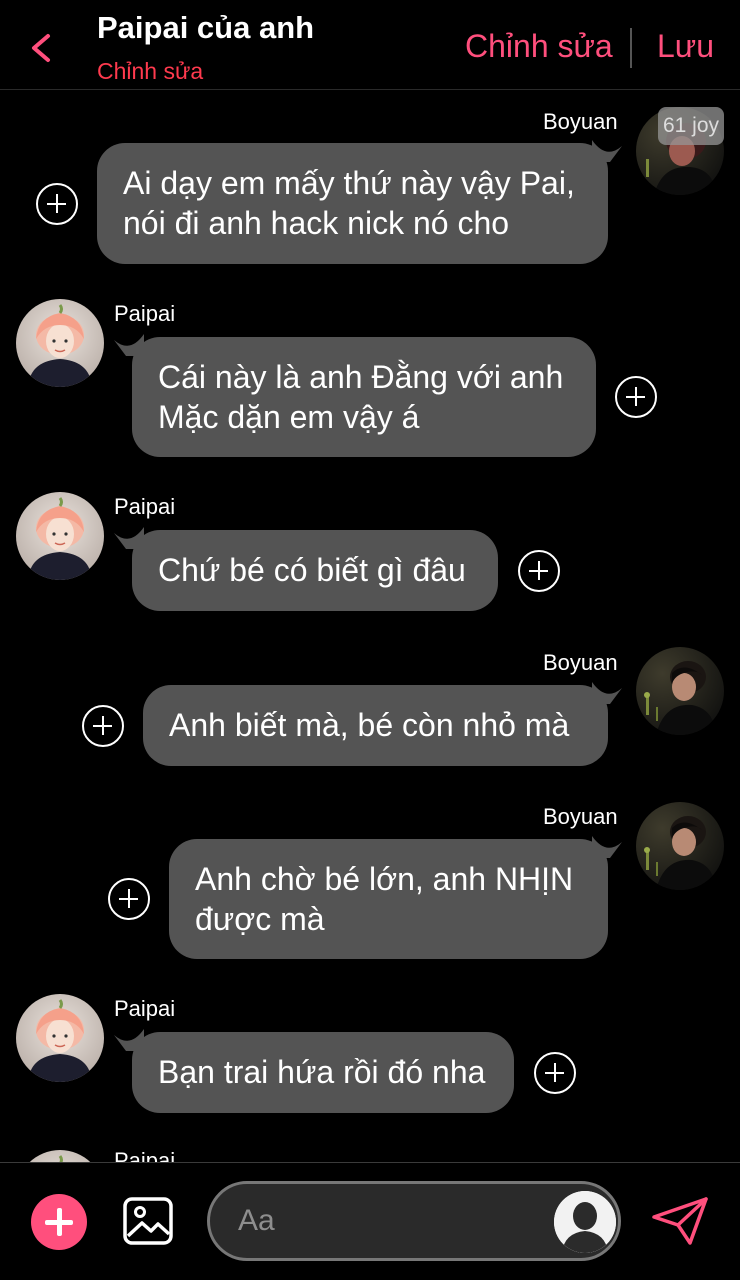 This screenshot has height=1280, width=740. Describe the element at coordinates (206, 27) in the screenshot. I see `page-title: Paipai của anh` at that location.